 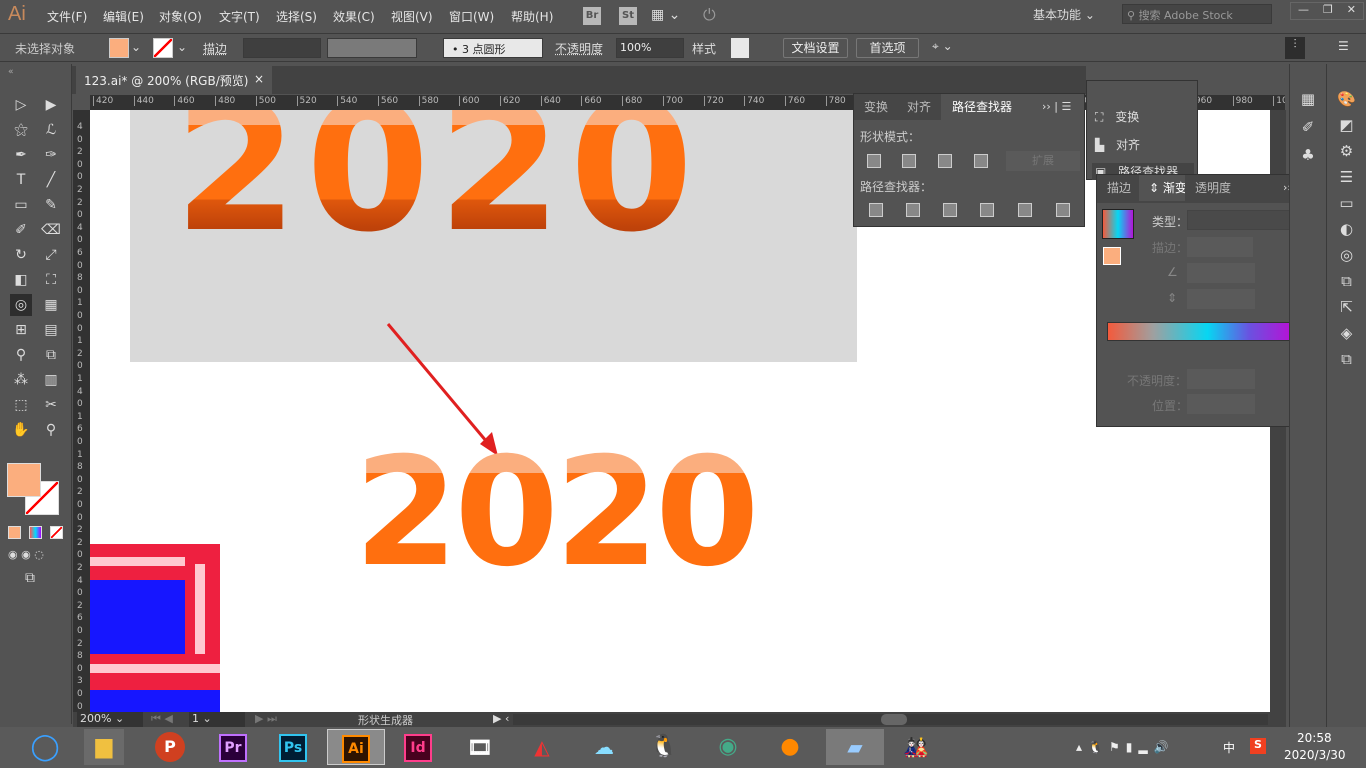 What do you see at coordinates (650, 48) in the screenshot?
I see `opacity-input: 100%` at bounding box center [650, 48].